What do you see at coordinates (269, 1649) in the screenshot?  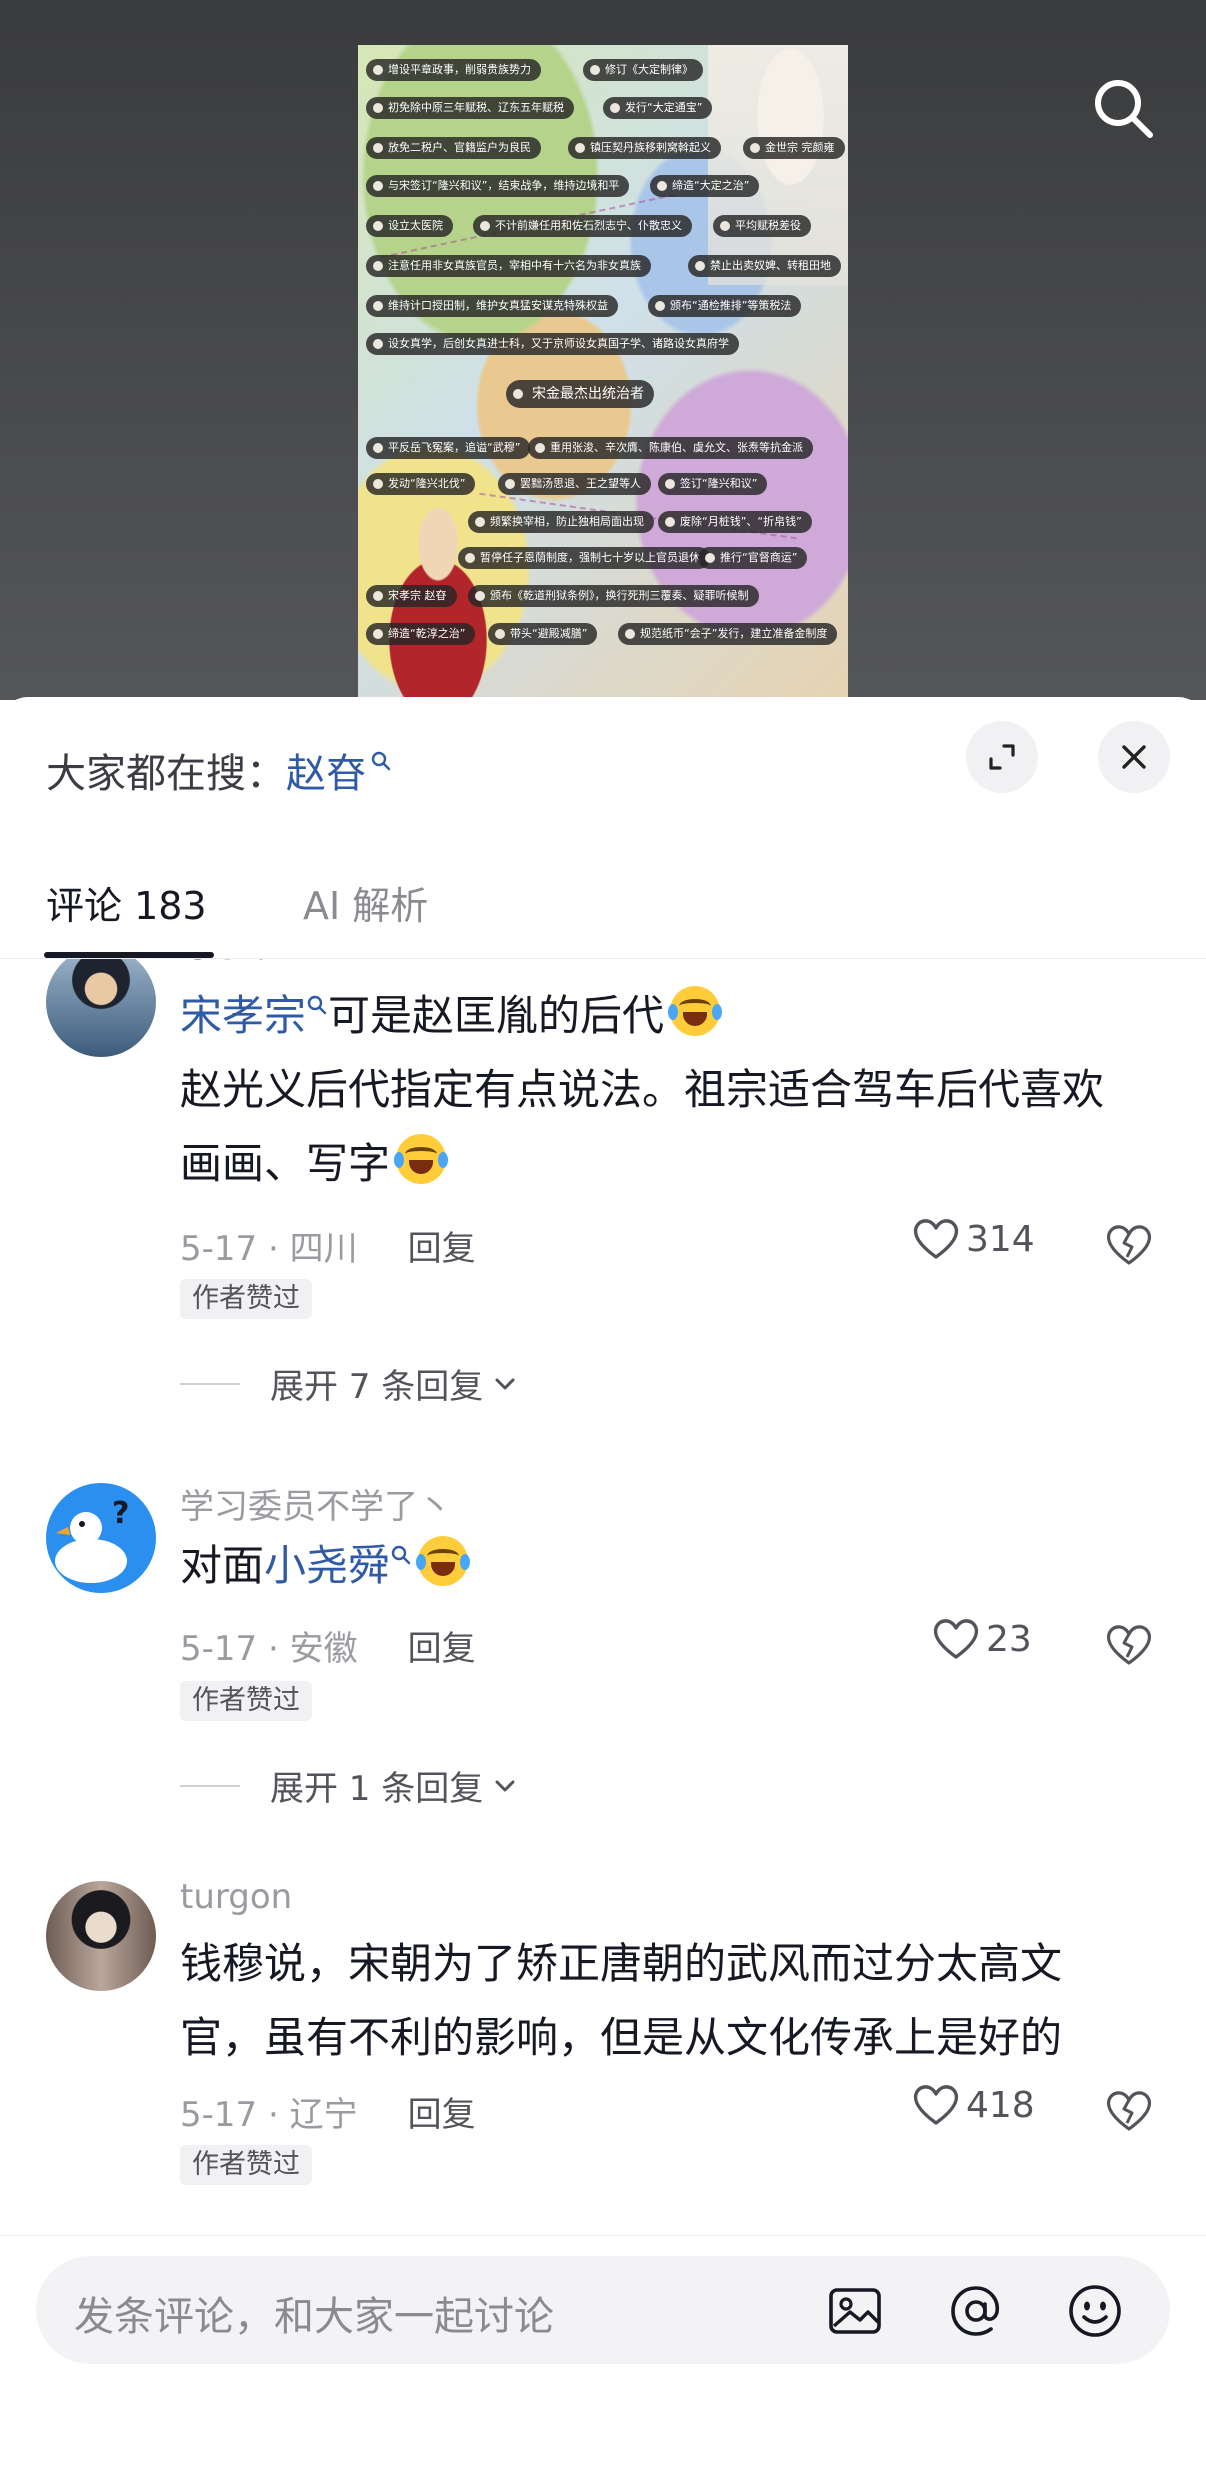 I see `comment-date-location: 5-17 · 安徽` at bounding box center [269, 1649].